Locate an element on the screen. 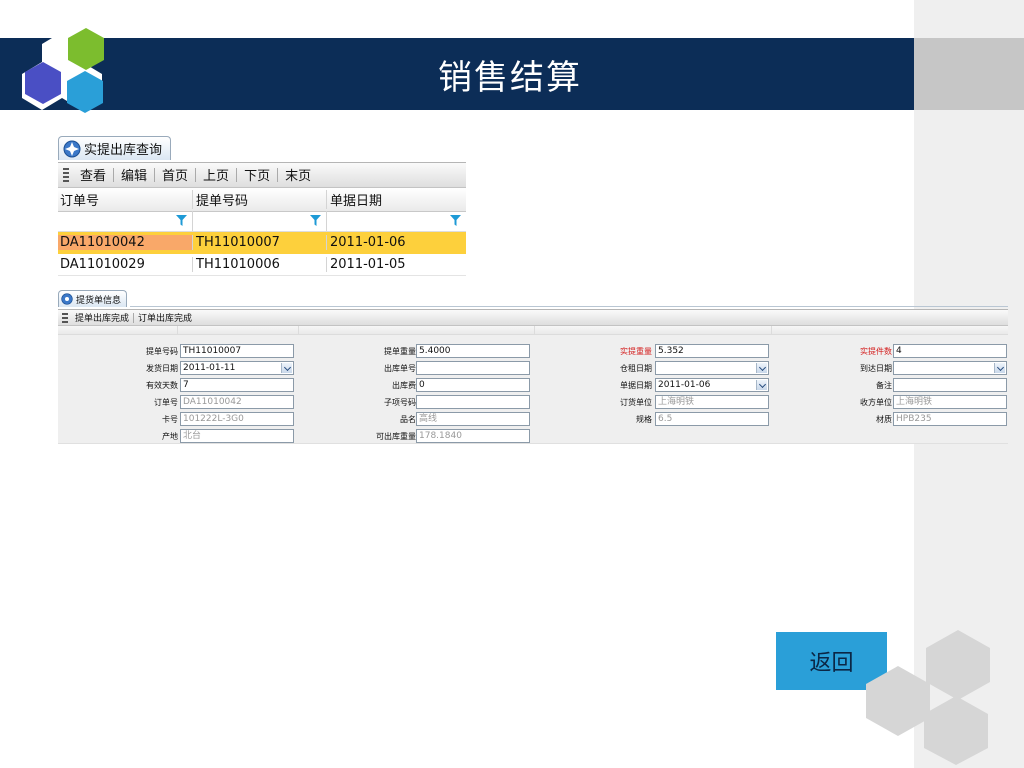 Image resolution: width=1024 pixels, height=768 pixels. field-value: DA11010042 is located at coordinates (212, 402).